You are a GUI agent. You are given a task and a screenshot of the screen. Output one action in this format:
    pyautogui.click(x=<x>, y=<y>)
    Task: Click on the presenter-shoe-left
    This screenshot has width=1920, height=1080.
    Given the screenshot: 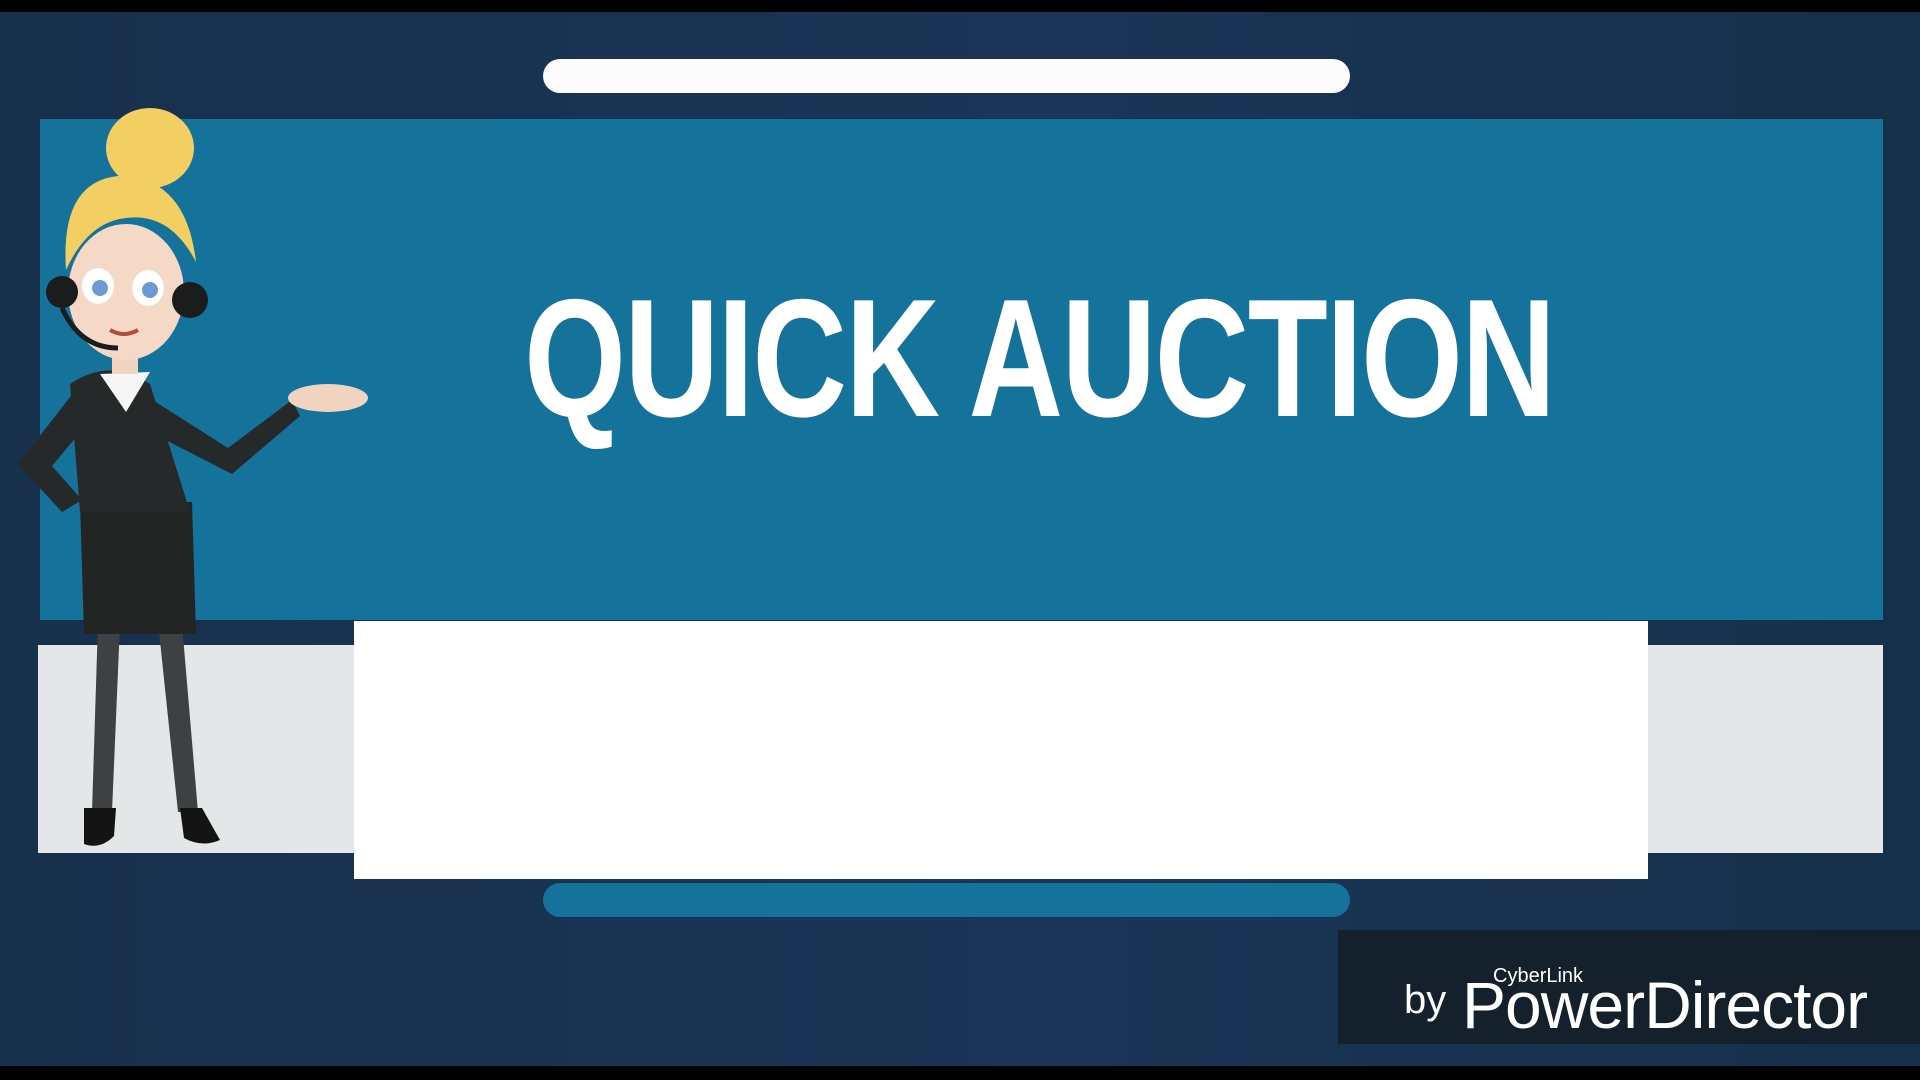 What is the action you would take?
    pyautogui.click(x=100, y=827)
    